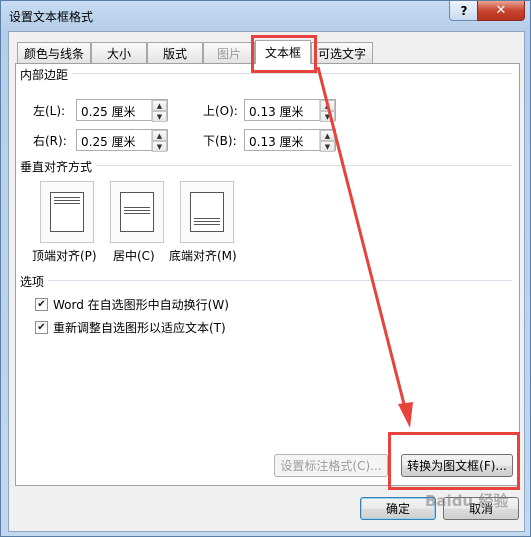 This screenshot has height=537, width=531. Describe the element at coordinates (364, 247) in the screenshot. I see `annotation-arrow` at that location.